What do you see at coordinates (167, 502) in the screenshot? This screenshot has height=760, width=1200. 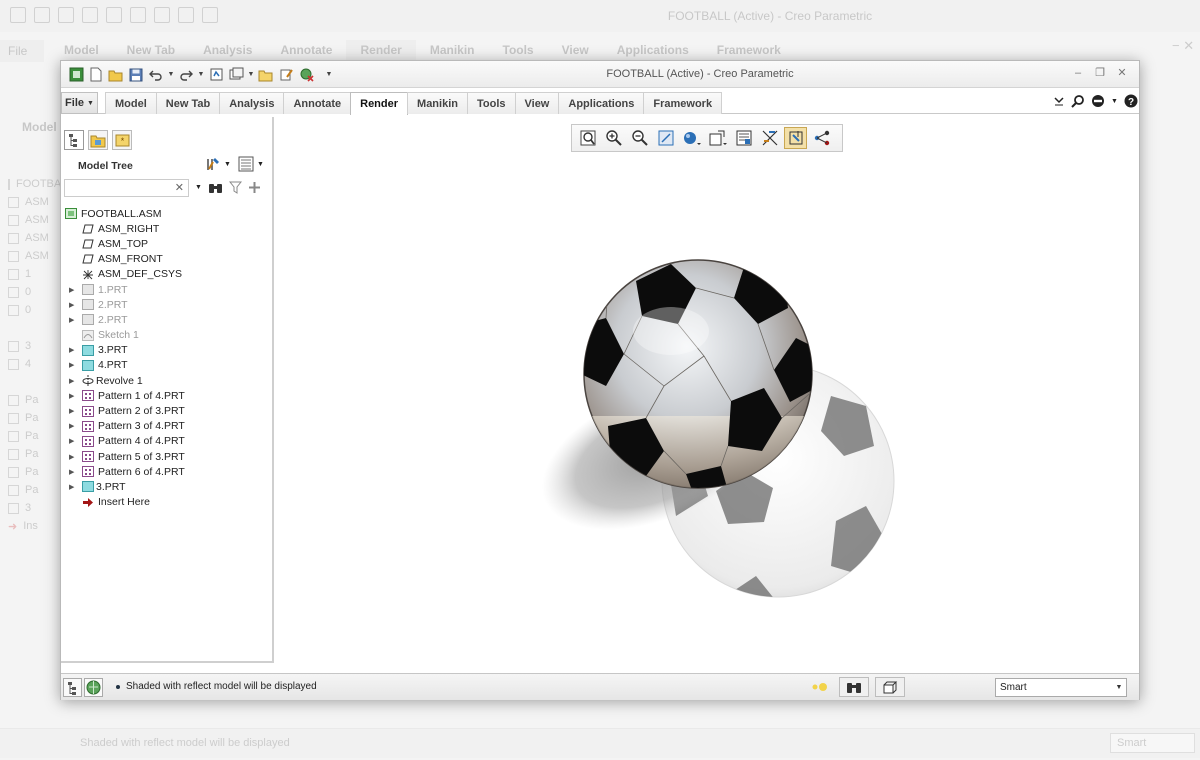 I see `tree-item-insert-here: Insert Here` at bounding box center [167, 502].